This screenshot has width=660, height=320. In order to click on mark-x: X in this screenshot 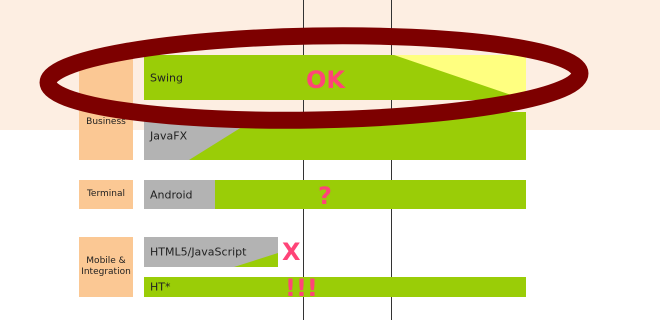, I will do `click(291, 252)`.